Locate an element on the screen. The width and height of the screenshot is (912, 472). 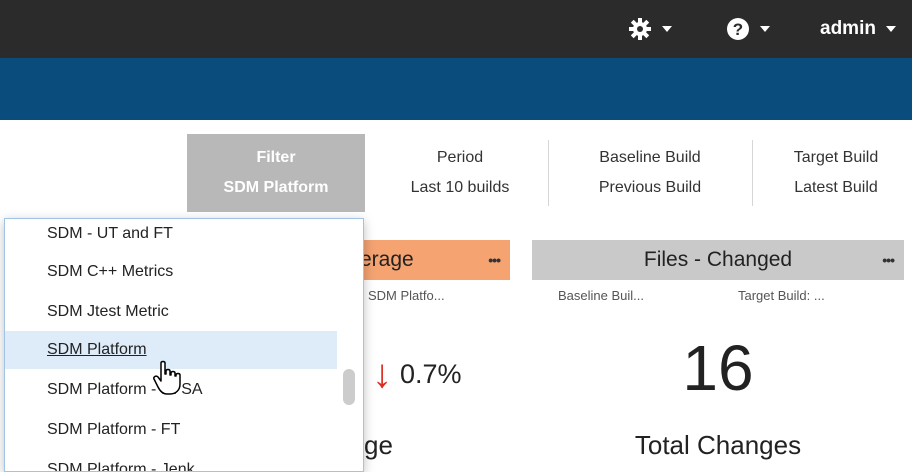
question-circle-icon: ? is located at coordinates (738, 29).